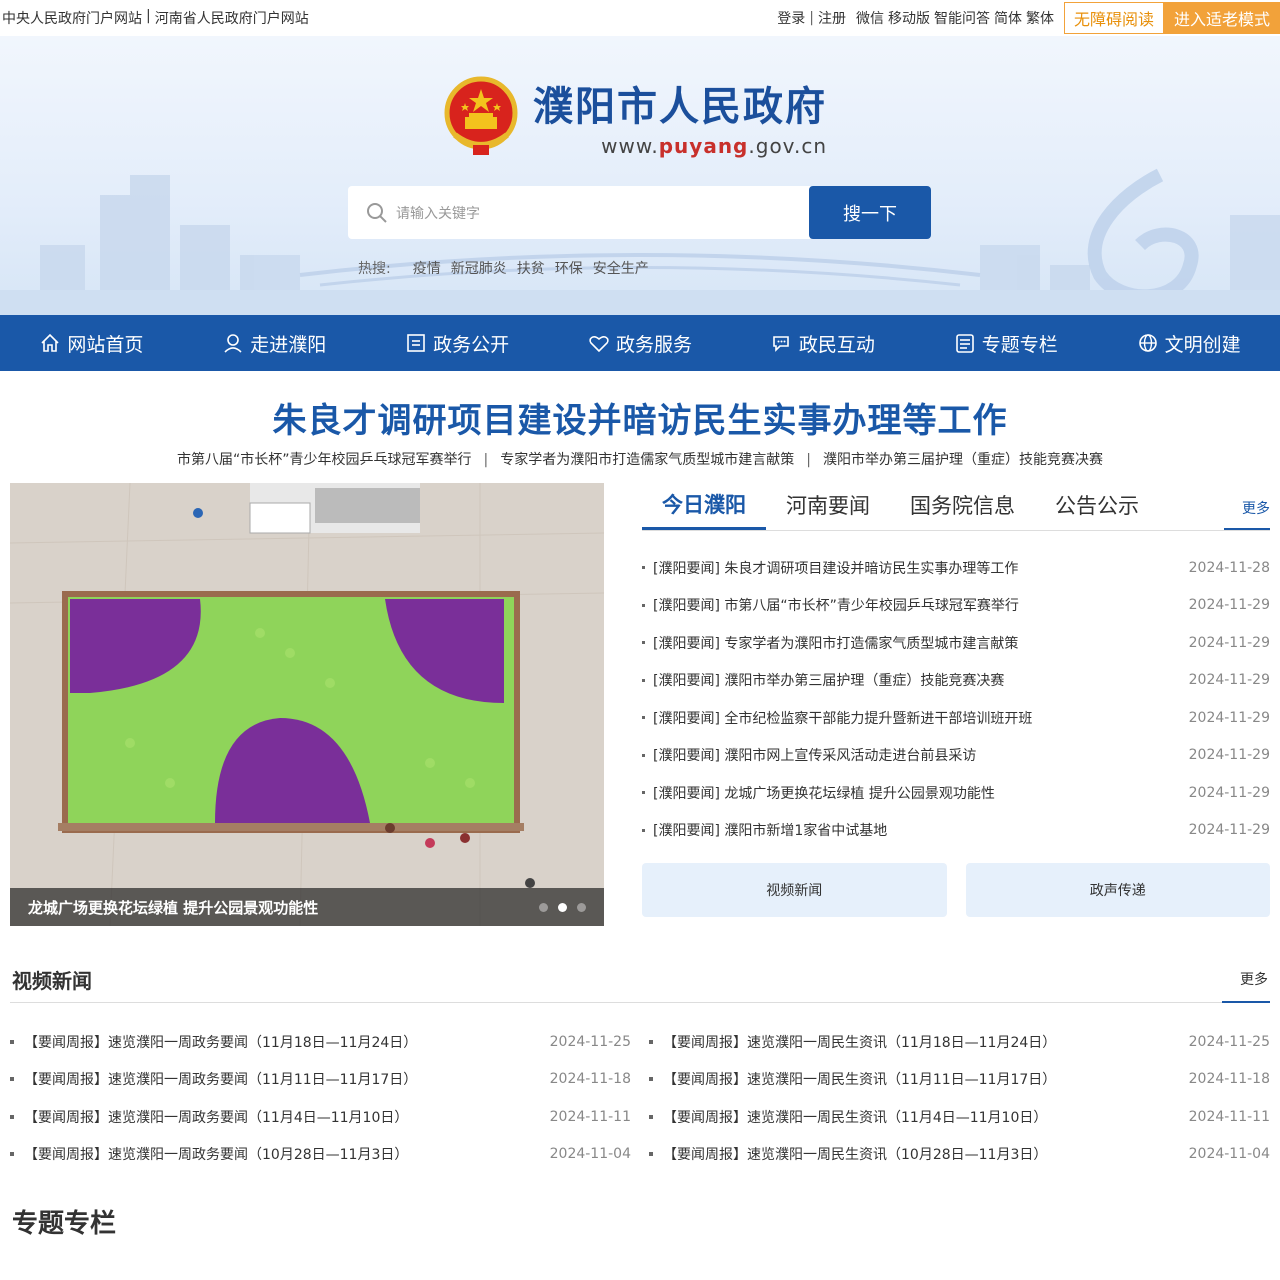 The width and height of the screenshot is (1280, 1280). I want to click on nav-civilization: 文明创建, so click(1188, 343).